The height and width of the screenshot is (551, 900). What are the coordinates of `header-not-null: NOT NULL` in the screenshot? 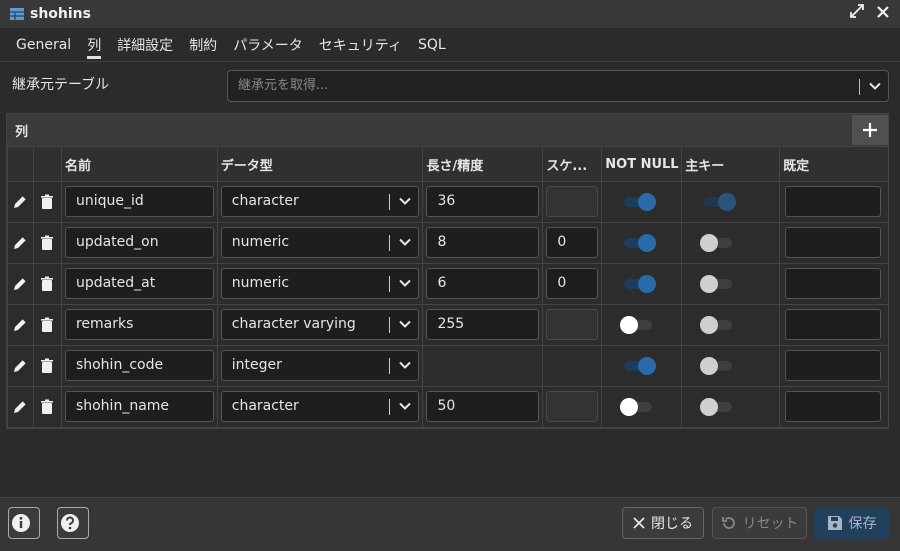 It's located at (642, 164).